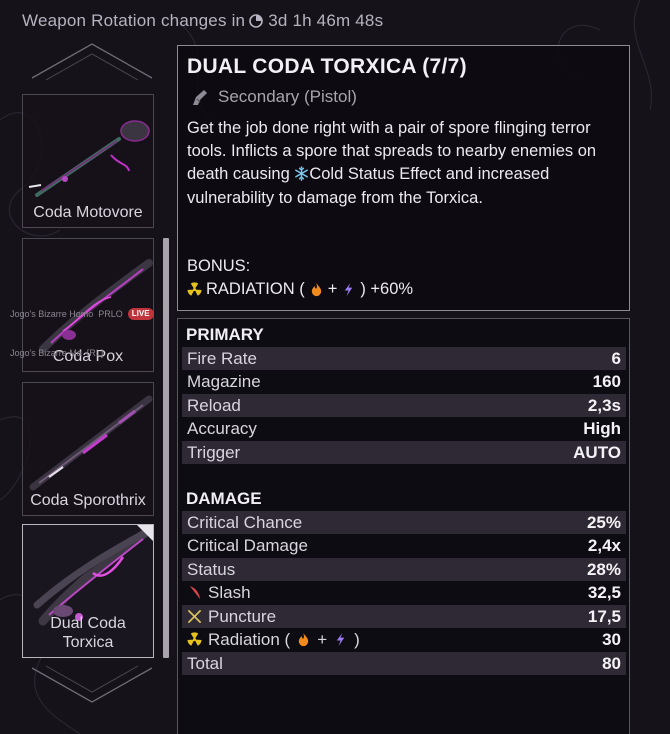  What do you see at coordinates (287, 96) in the screenshot?
I see `weapon-type-label: Secondary (Pistol)` at bounding box center [287, 96].